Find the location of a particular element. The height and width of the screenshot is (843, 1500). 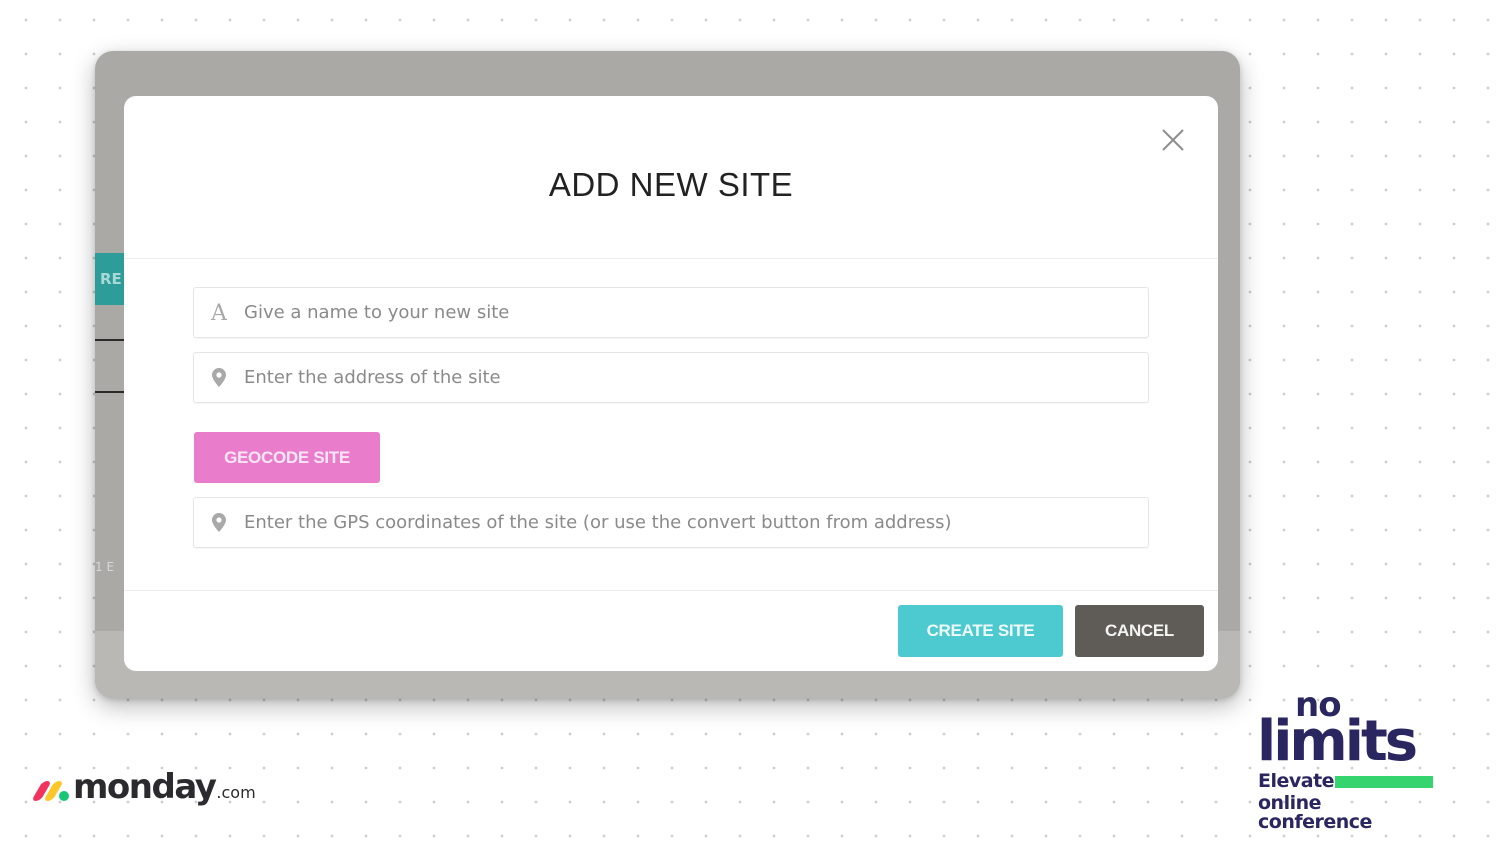

dialog-title: ADD NEW SITE is located at coordinates (671, 184).